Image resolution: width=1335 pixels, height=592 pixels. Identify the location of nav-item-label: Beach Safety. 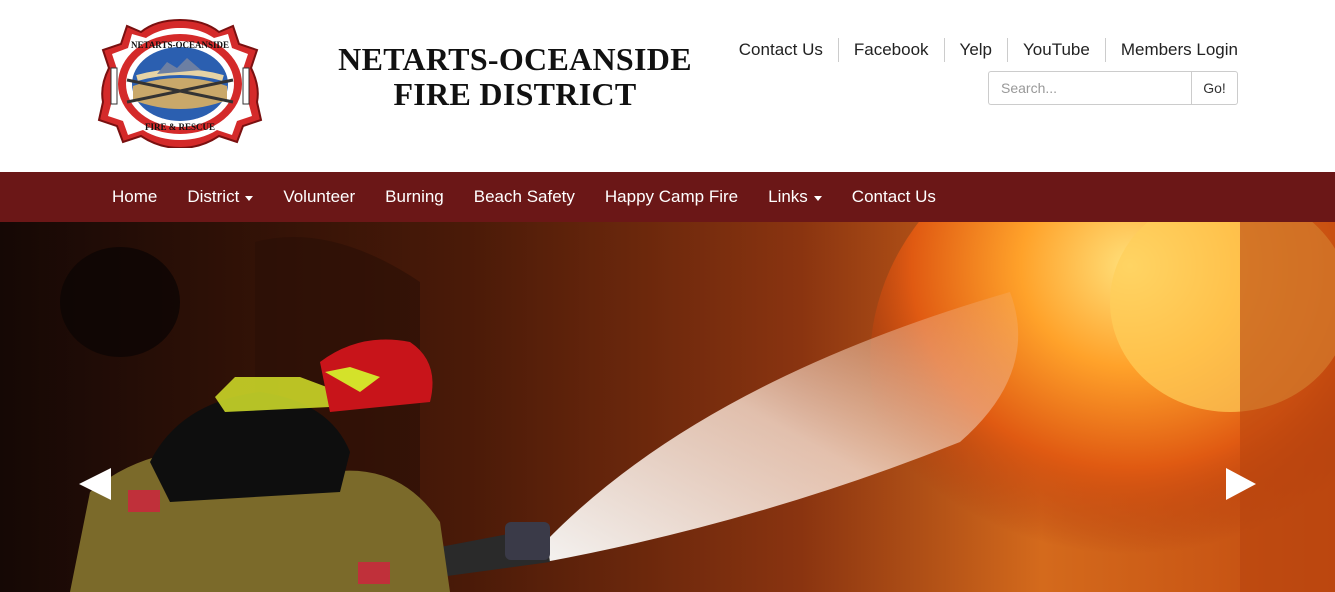
(524, 196).